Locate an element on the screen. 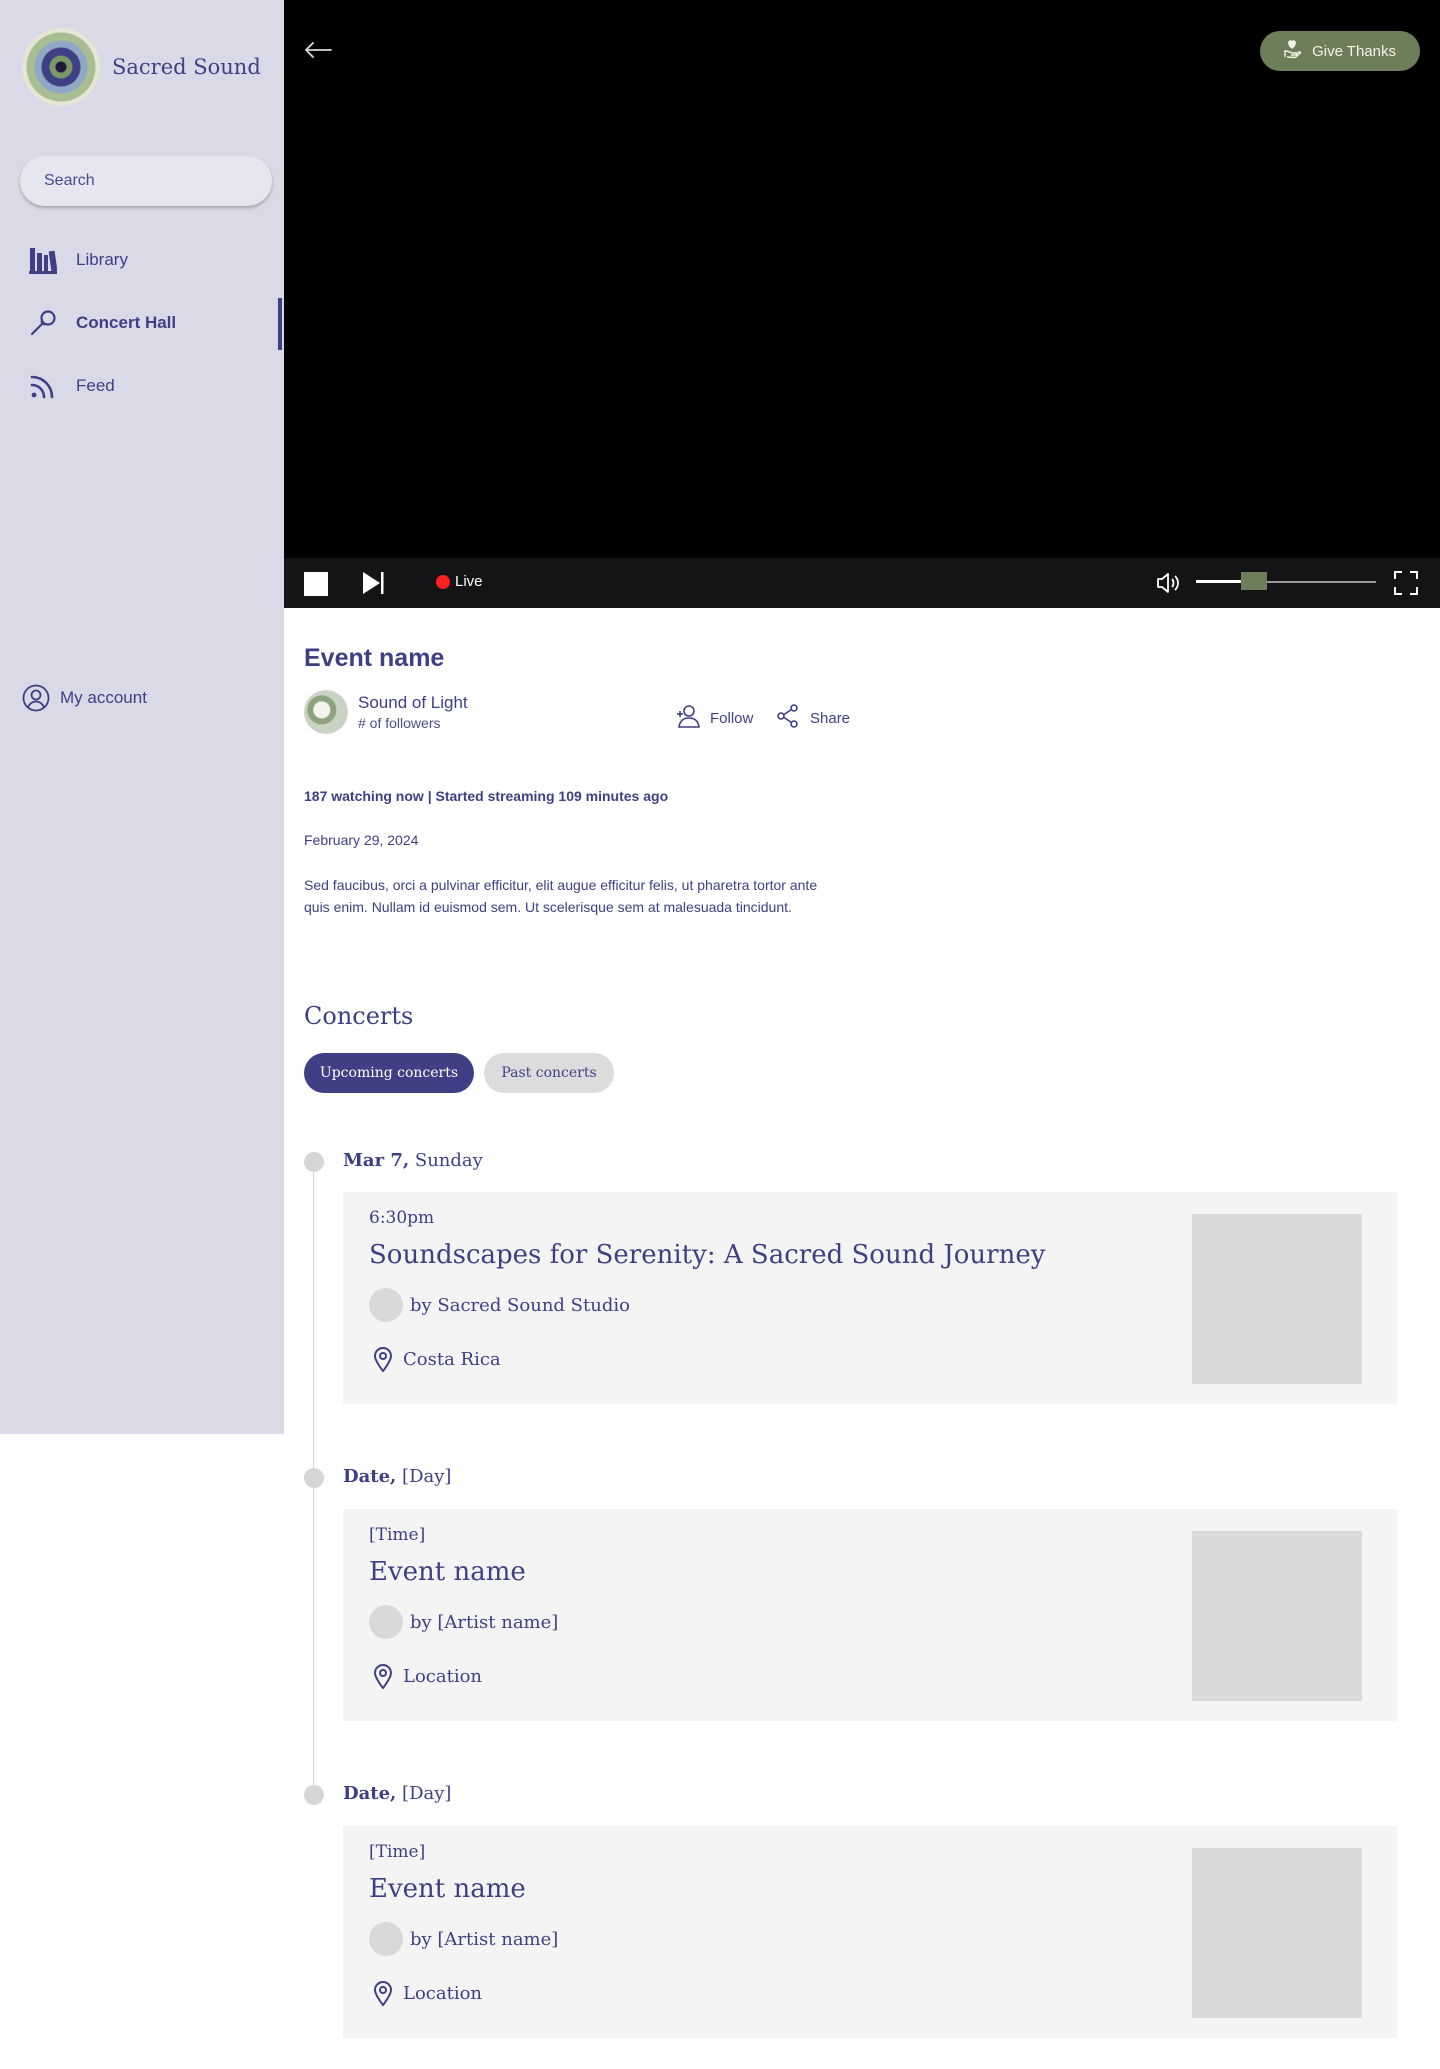 Image resolution: width=1440 pixels, height=2069 pixels. add-user-icon is located at coordinates (688, 718).